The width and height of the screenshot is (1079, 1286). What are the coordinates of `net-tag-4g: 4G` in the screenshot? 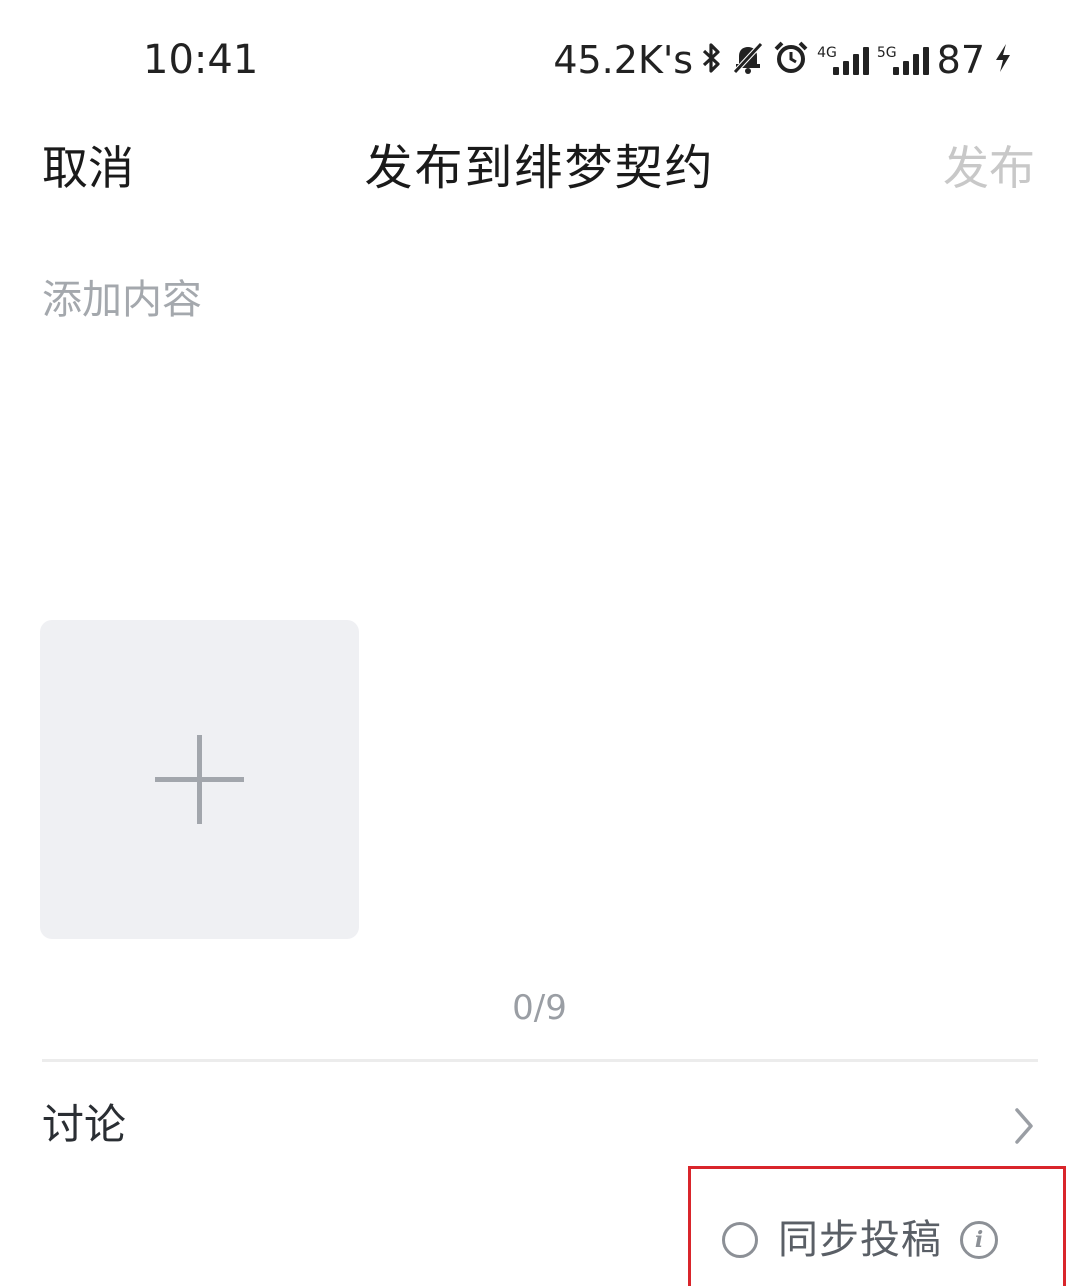 It's located at (827, 53).